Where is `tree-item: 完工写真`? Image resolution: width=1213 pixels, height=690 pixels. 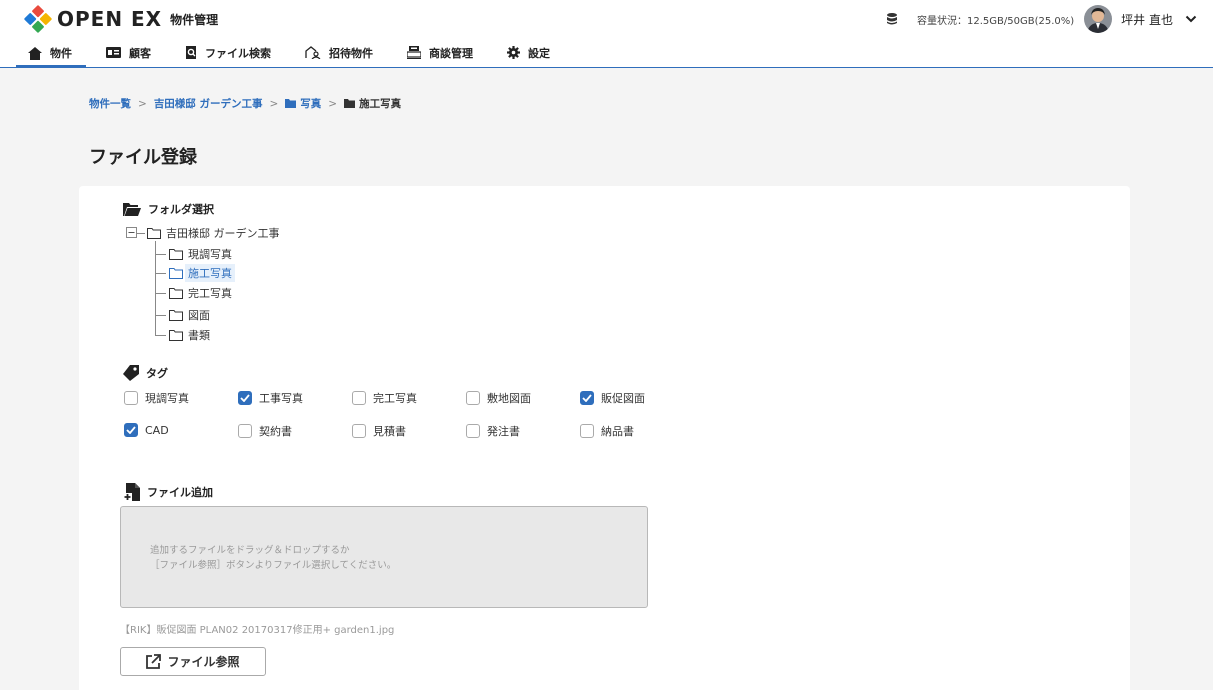
tree-item: 完工写真 is located at coordinates (200, 293).